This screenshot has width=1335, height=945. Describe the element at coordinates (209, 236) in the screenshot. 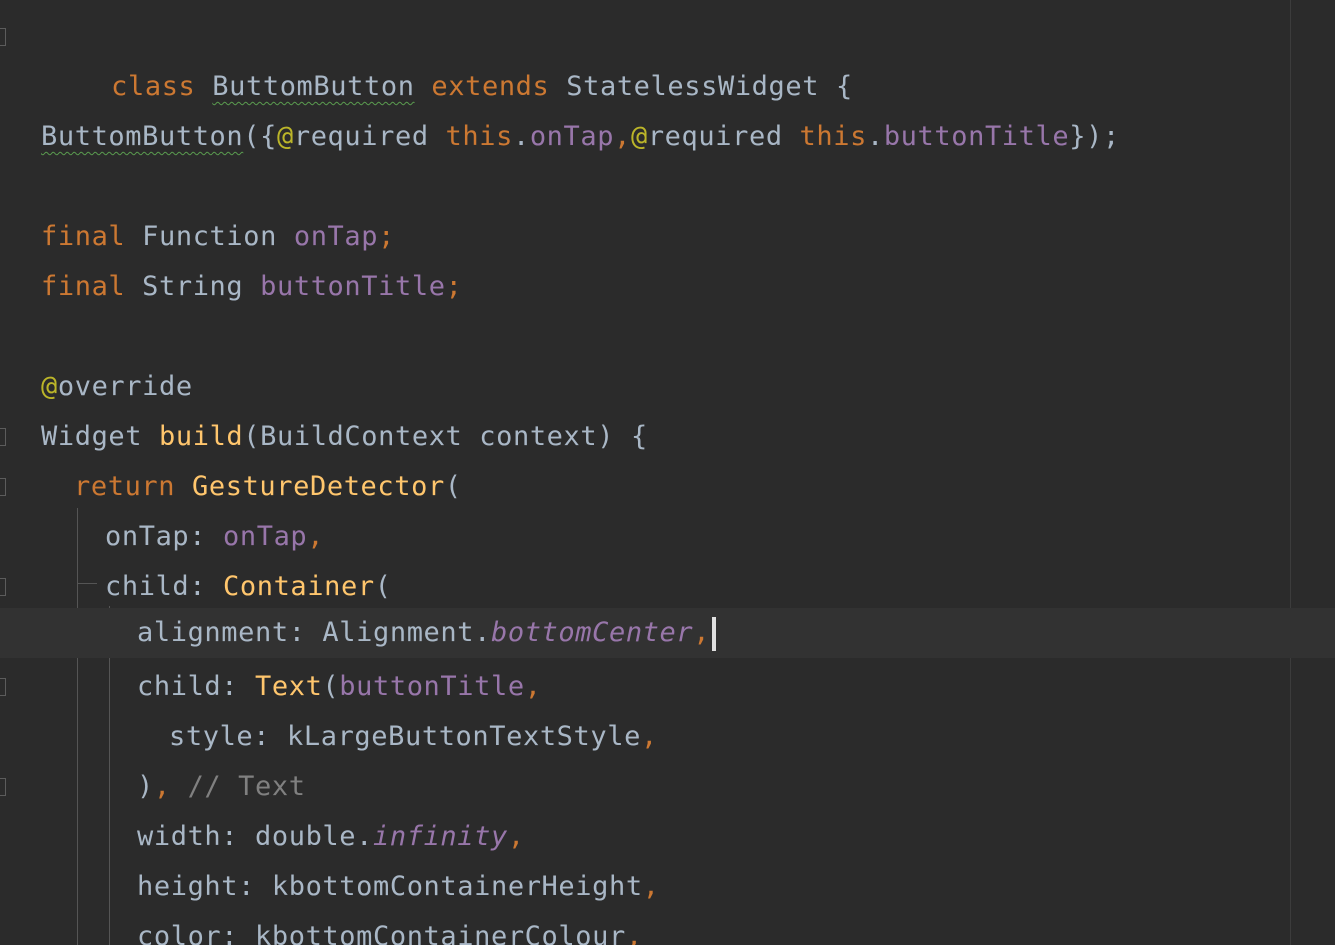

I see `type-name: Function` at that location.